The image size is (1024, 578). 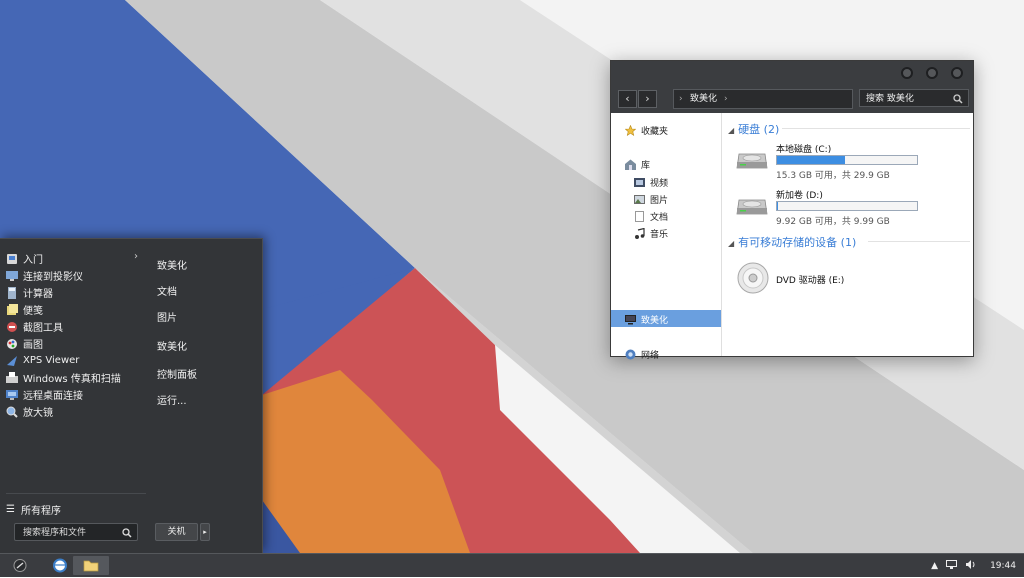 What do you see at coordinates (33, 260) in the screenshot?
I see `program-label: 入门` at bounding box center [33, 260].